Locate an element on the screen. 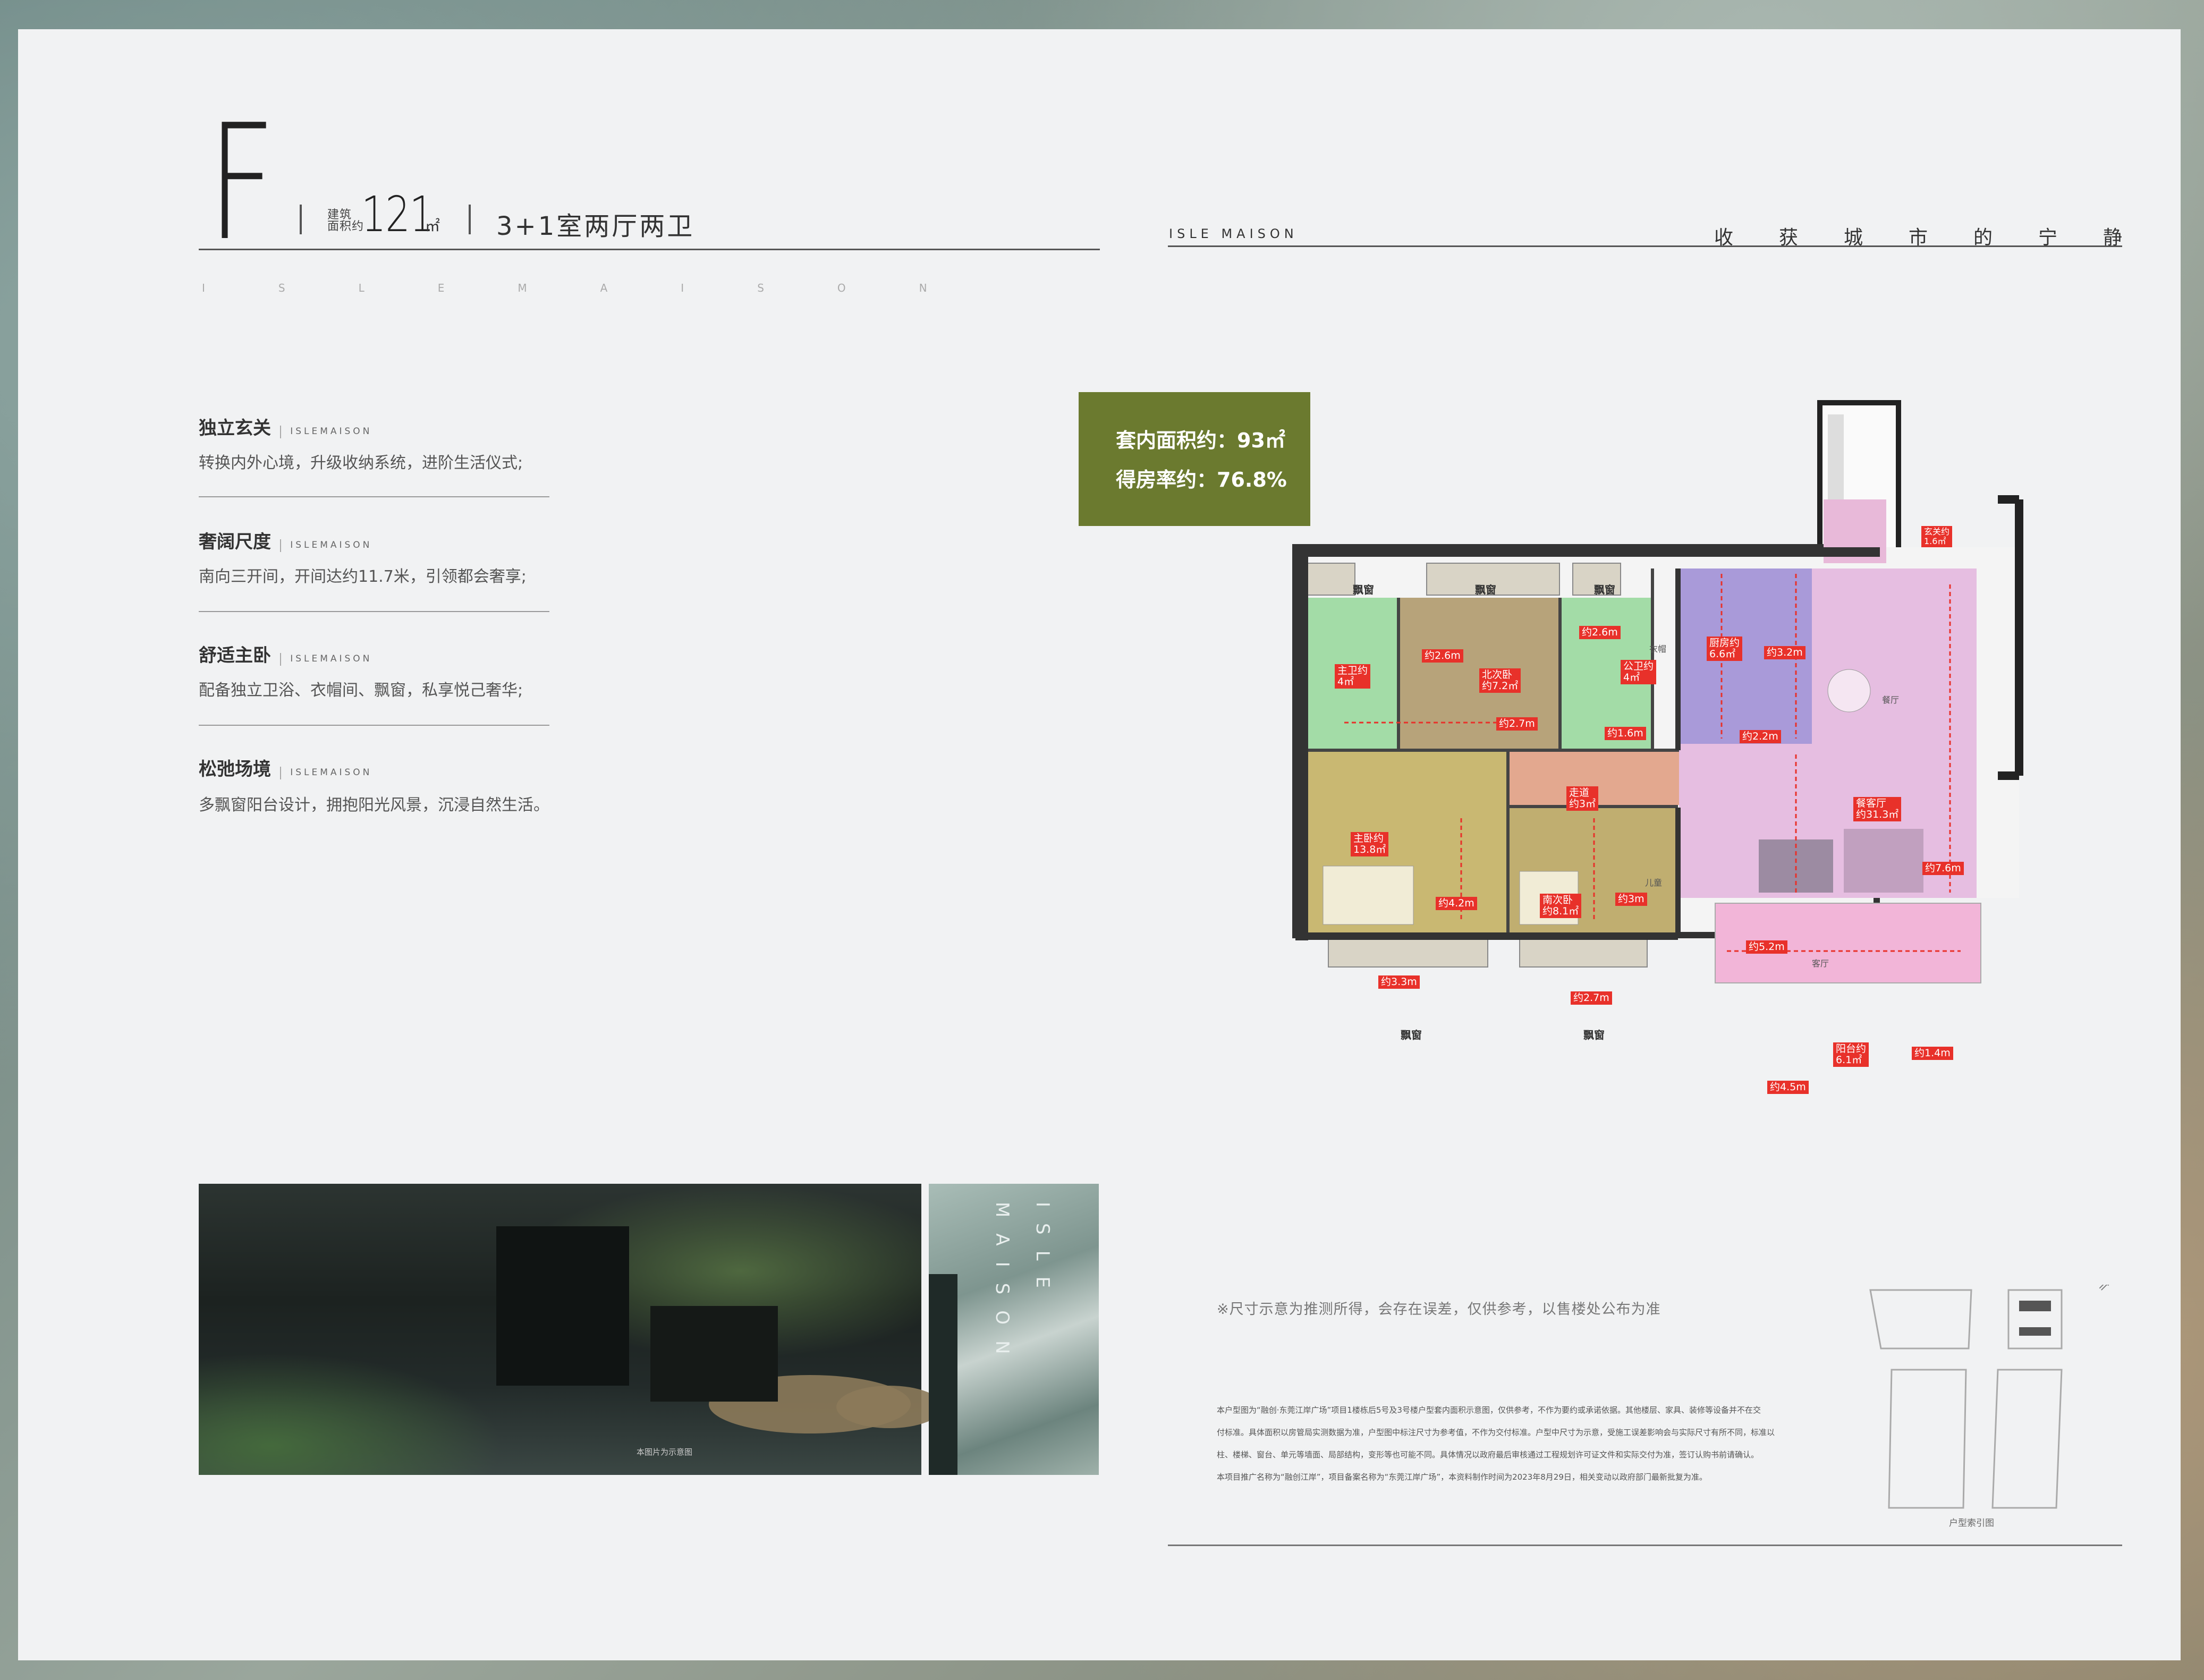 This screenshot has width=2204, height=1680. dimension-tag: 约3m is located at coordinates (1631, 899).